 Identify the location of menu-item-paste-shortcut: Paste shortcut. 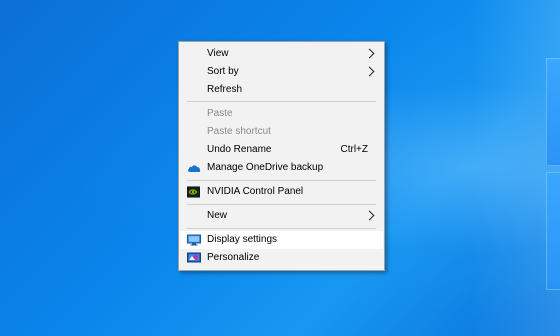
(281, 132).